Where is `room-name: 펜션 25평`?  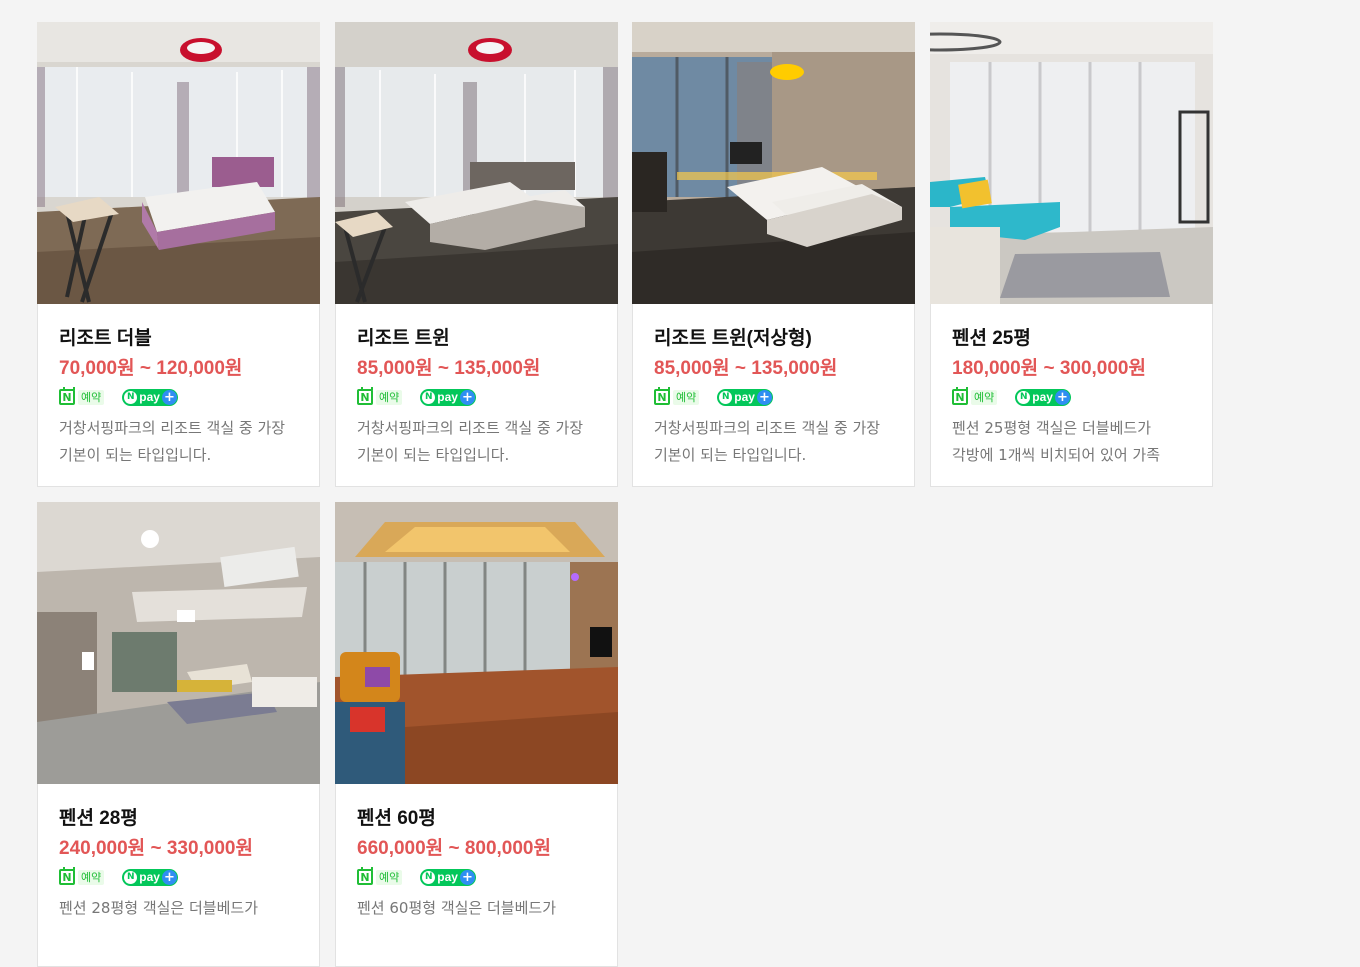 room-name: 펜션 25평 is located at coordinates (1072, 339).